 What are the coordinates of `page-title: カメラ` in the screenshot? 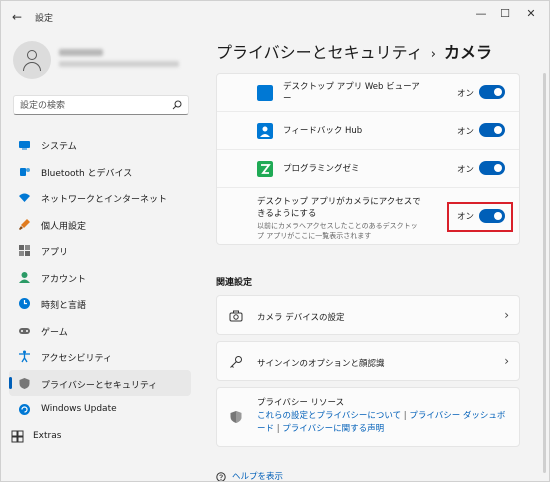 It's located at (467, 52).